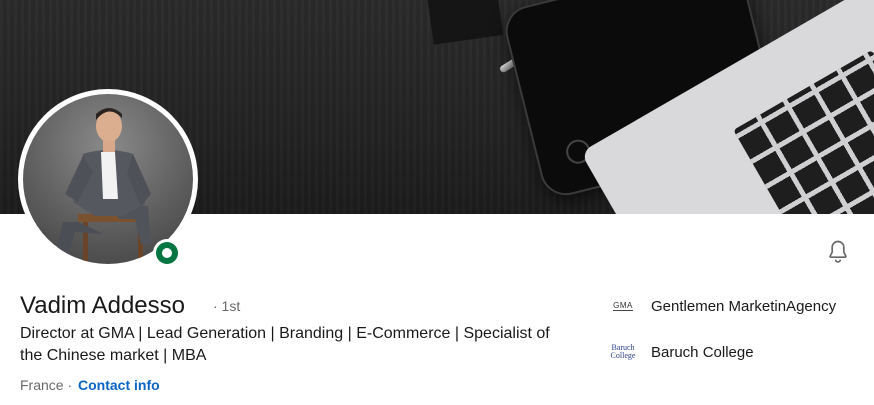  What do you see at coordinates (167, 253) in the screenshot?
I see `online-status-icon` at bounding box center [167, 253].